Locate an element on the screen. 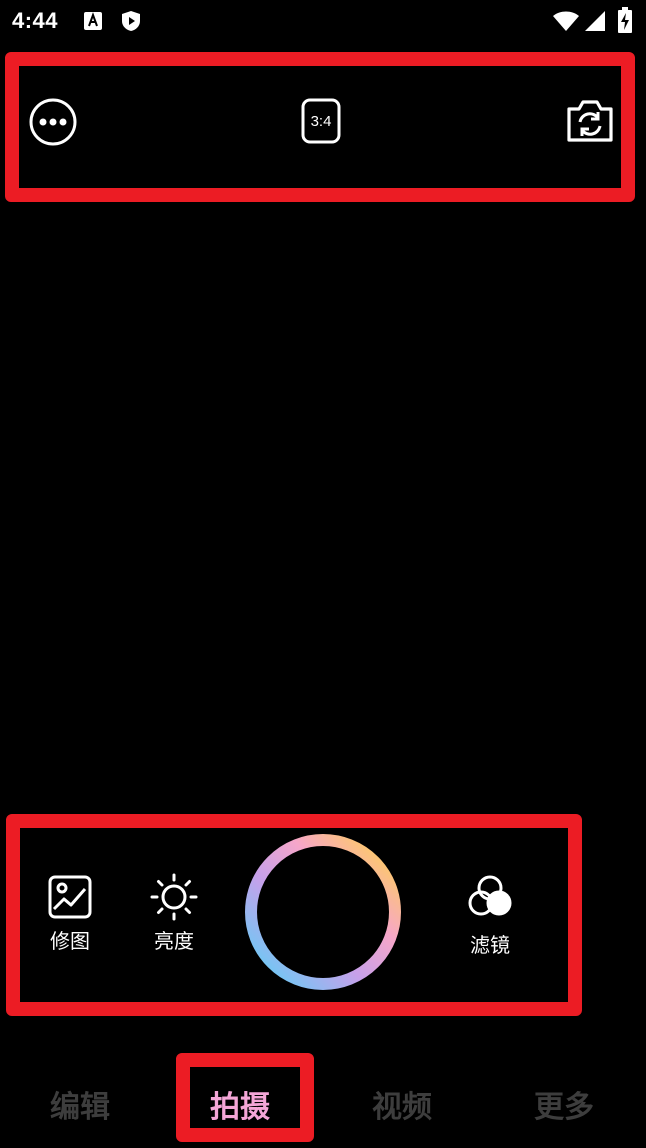  shield-icon is located at coordinates (131, 21).